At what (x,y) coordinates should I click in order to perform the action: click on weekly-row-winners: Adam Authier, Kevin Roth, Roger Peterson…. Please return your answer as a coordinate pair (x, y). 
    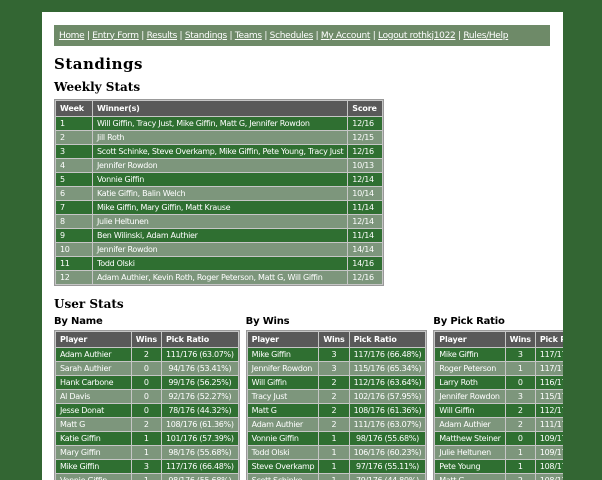
    Looking at the image, I should click on (210, 277).